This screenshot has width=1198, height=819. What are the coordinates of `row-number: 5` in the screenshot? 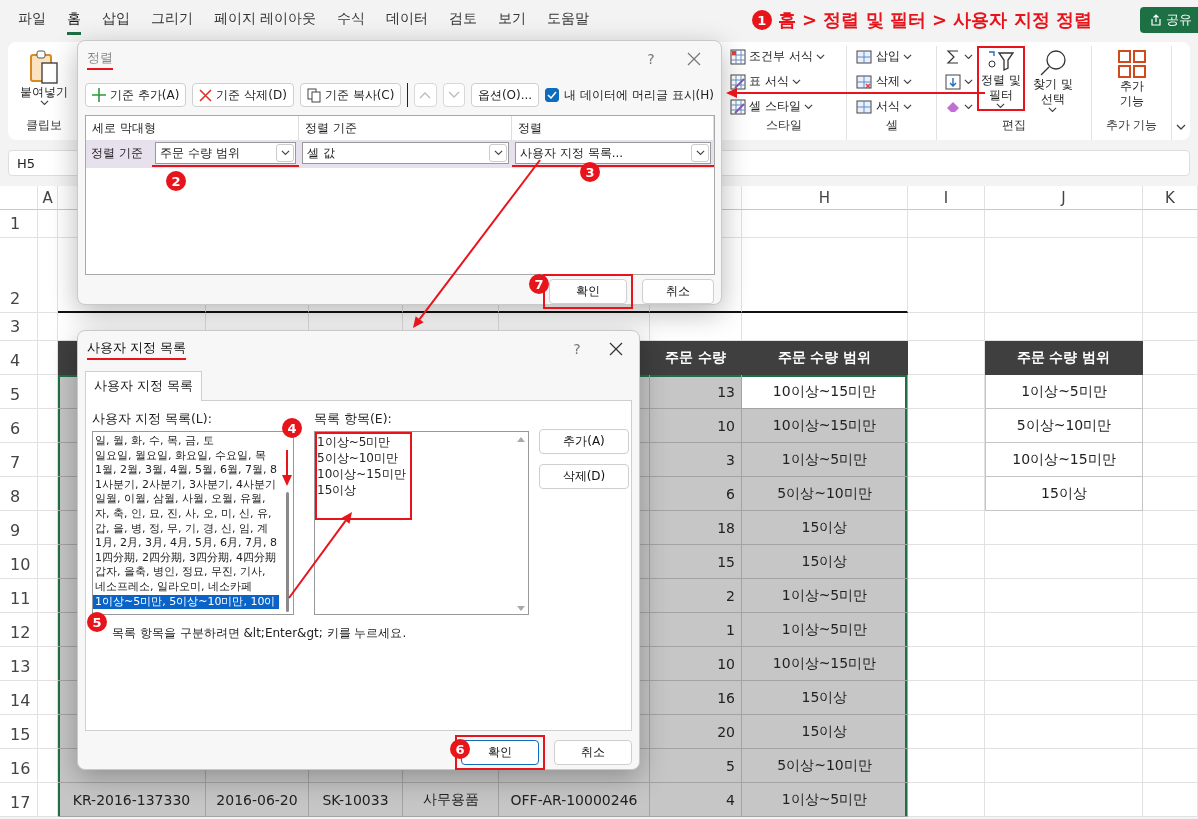 It's located at (19, 392).